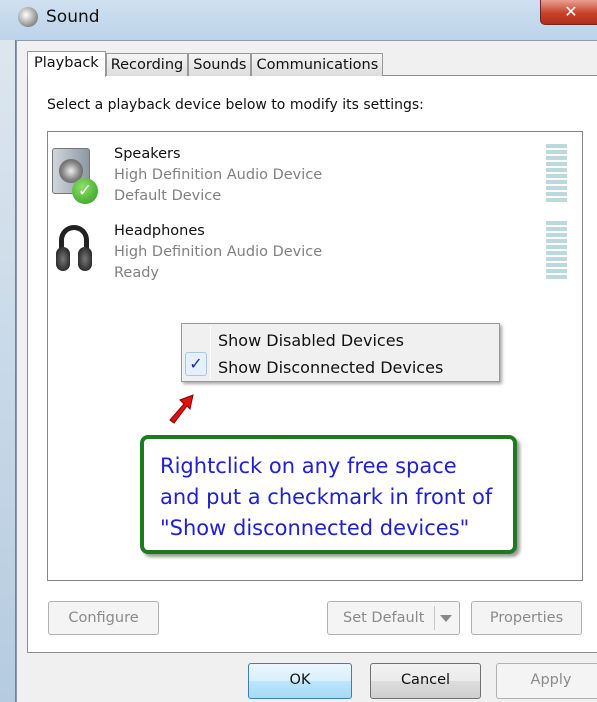 This screenshot has width=597, height=702. I want to click on configure-button: Configure, so click(103, 618).